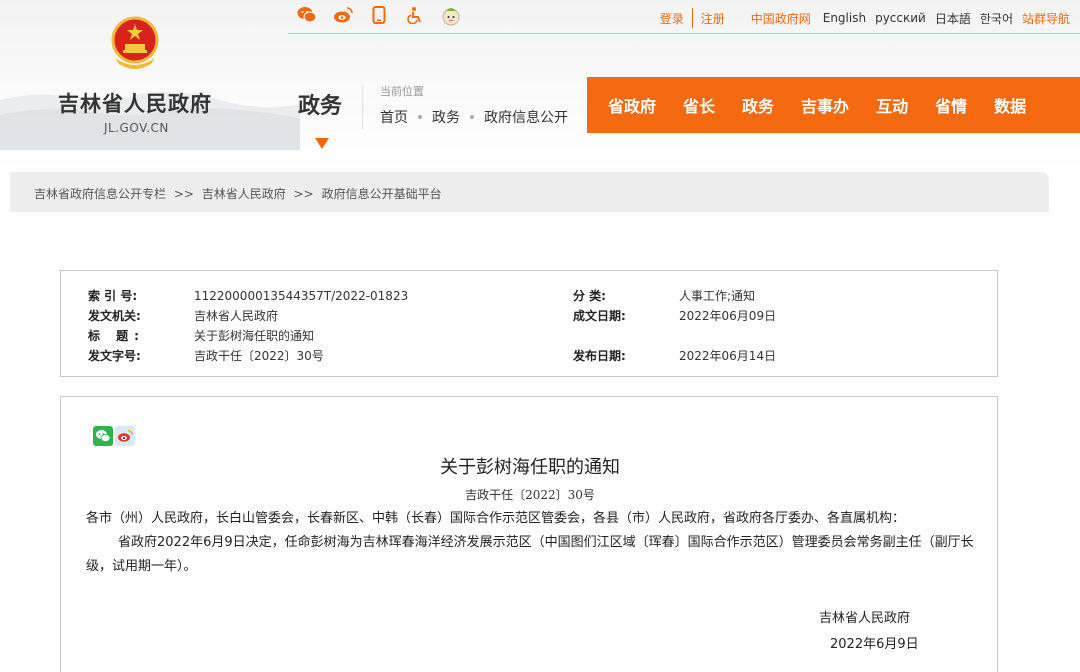  What do you see at coordinates (114, 436) in the screenshot?
I see `share-icons` at bounding box center [114, 436].